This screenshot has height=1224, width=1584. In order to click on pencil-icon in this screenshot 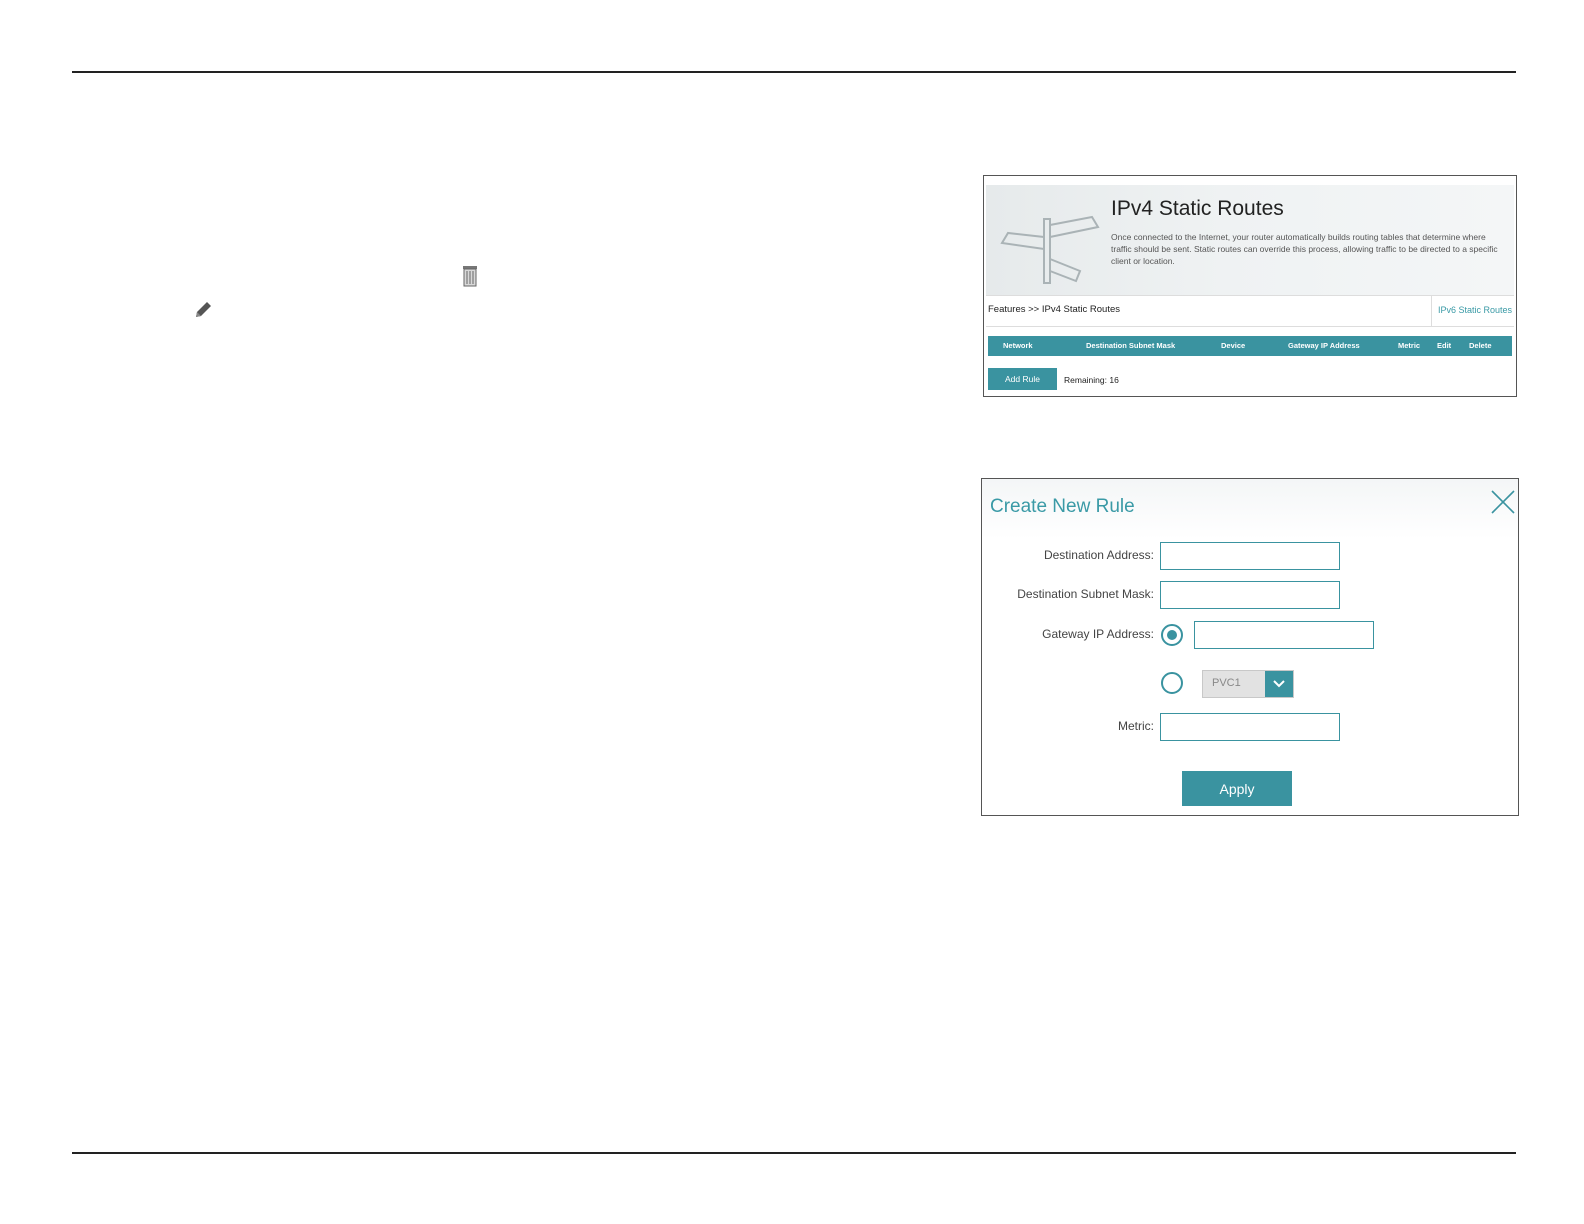, I will do `click(203, 309)`.